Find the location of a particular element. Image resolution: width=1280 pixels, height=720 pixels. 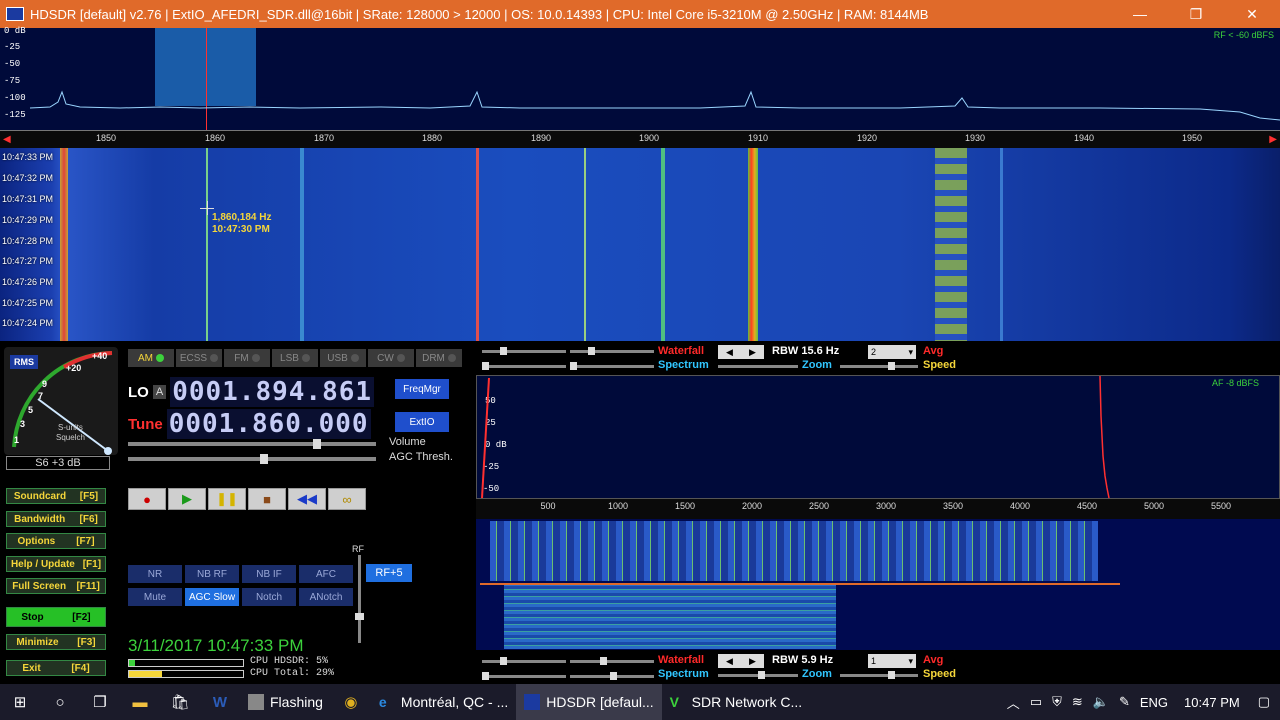

wifi-icon: ≋ is located at coordinates (1077, 702).